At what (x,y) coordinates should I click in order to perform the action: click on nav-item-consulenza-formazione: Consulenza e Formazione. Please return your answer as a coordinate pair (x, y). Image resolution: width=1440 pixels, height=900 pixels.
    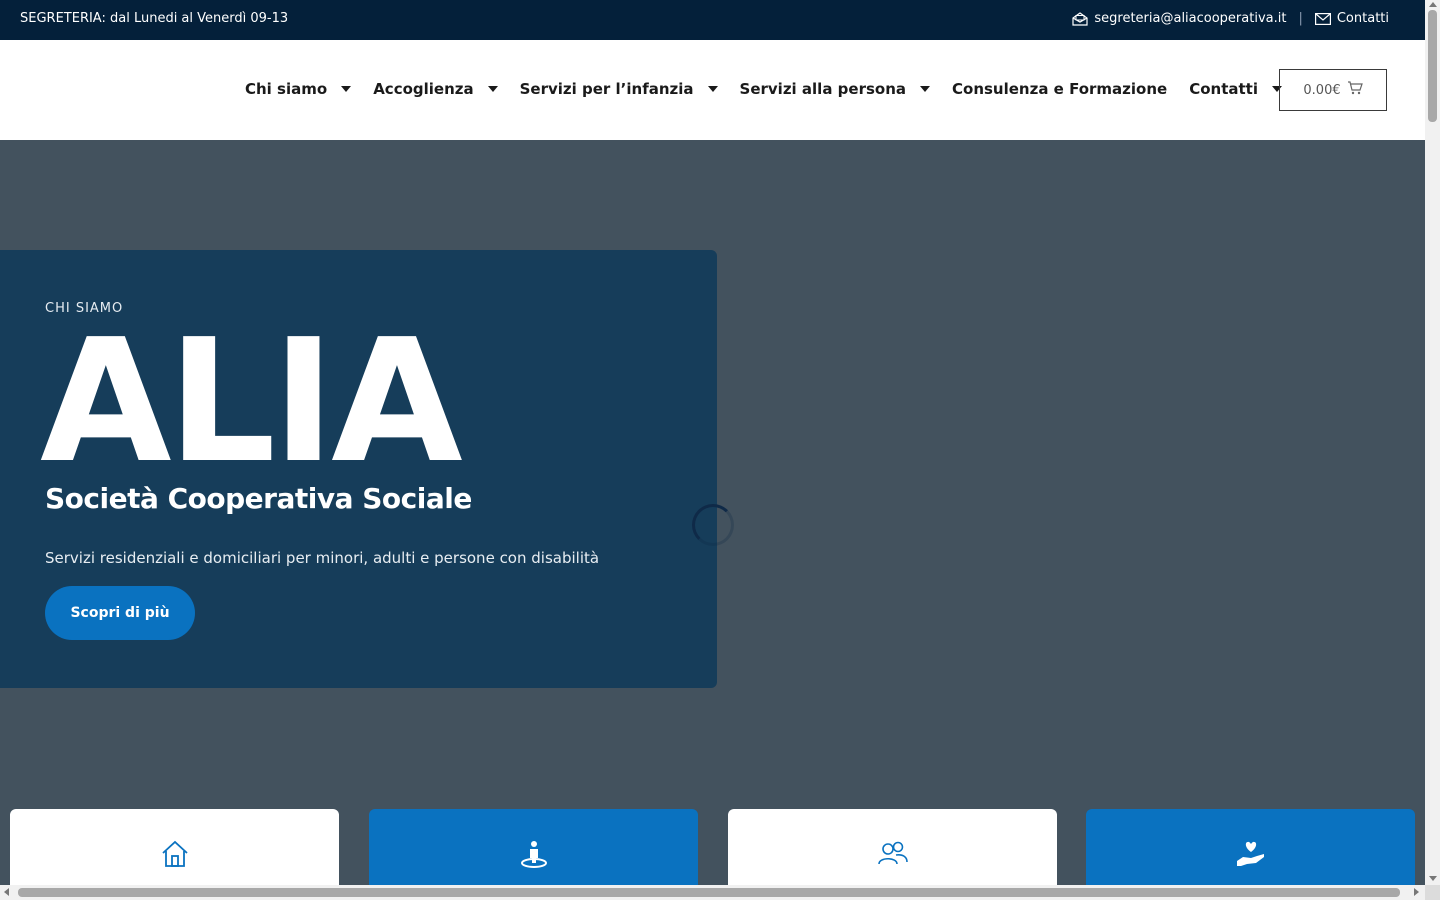
    Looking at the image, I should click on (1059, 89).